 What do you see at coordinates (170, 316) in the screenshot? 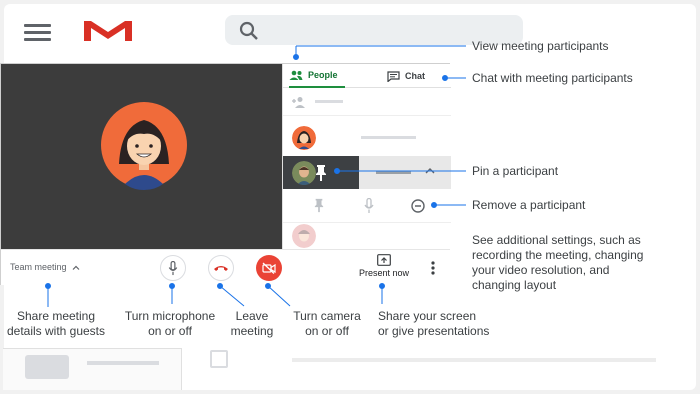
I see `callout-line: Turn microphone` at bounding box center [170, 316].